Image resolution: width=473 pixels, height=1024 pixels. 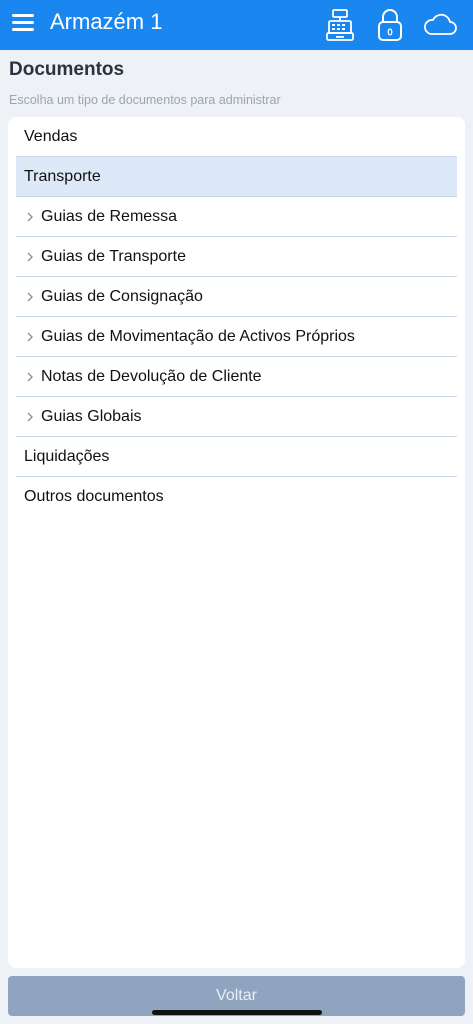 I want to click on list-item-guias-de-remessa: Guias de Remessa, so click(x=236, y=217).